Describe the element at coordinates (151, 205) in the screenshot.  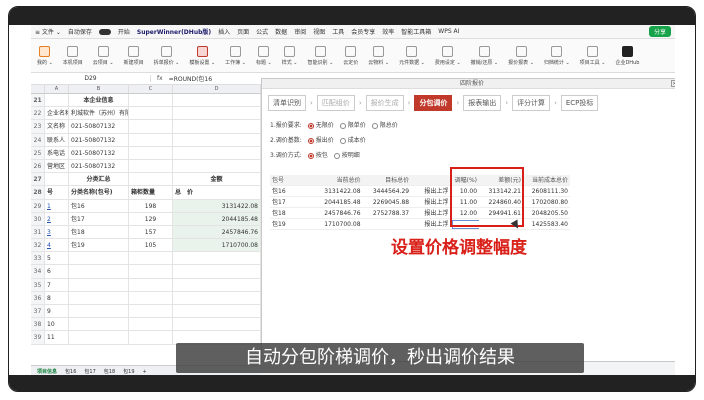
I see `cell-c: 198` at that location.